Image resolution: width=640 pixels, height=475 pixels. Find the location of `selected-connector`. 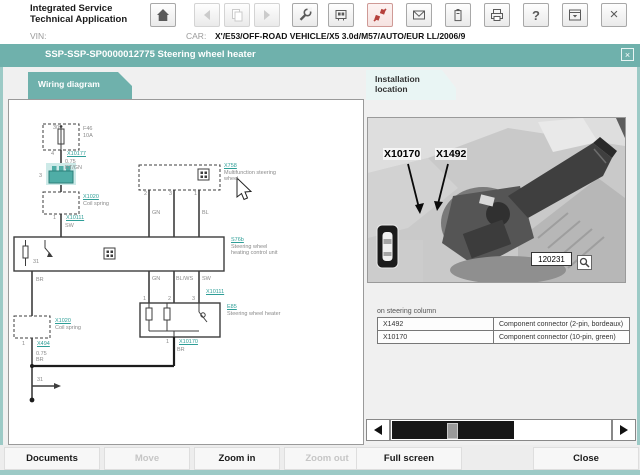

selected-connector is located at coordinates (61, 177).